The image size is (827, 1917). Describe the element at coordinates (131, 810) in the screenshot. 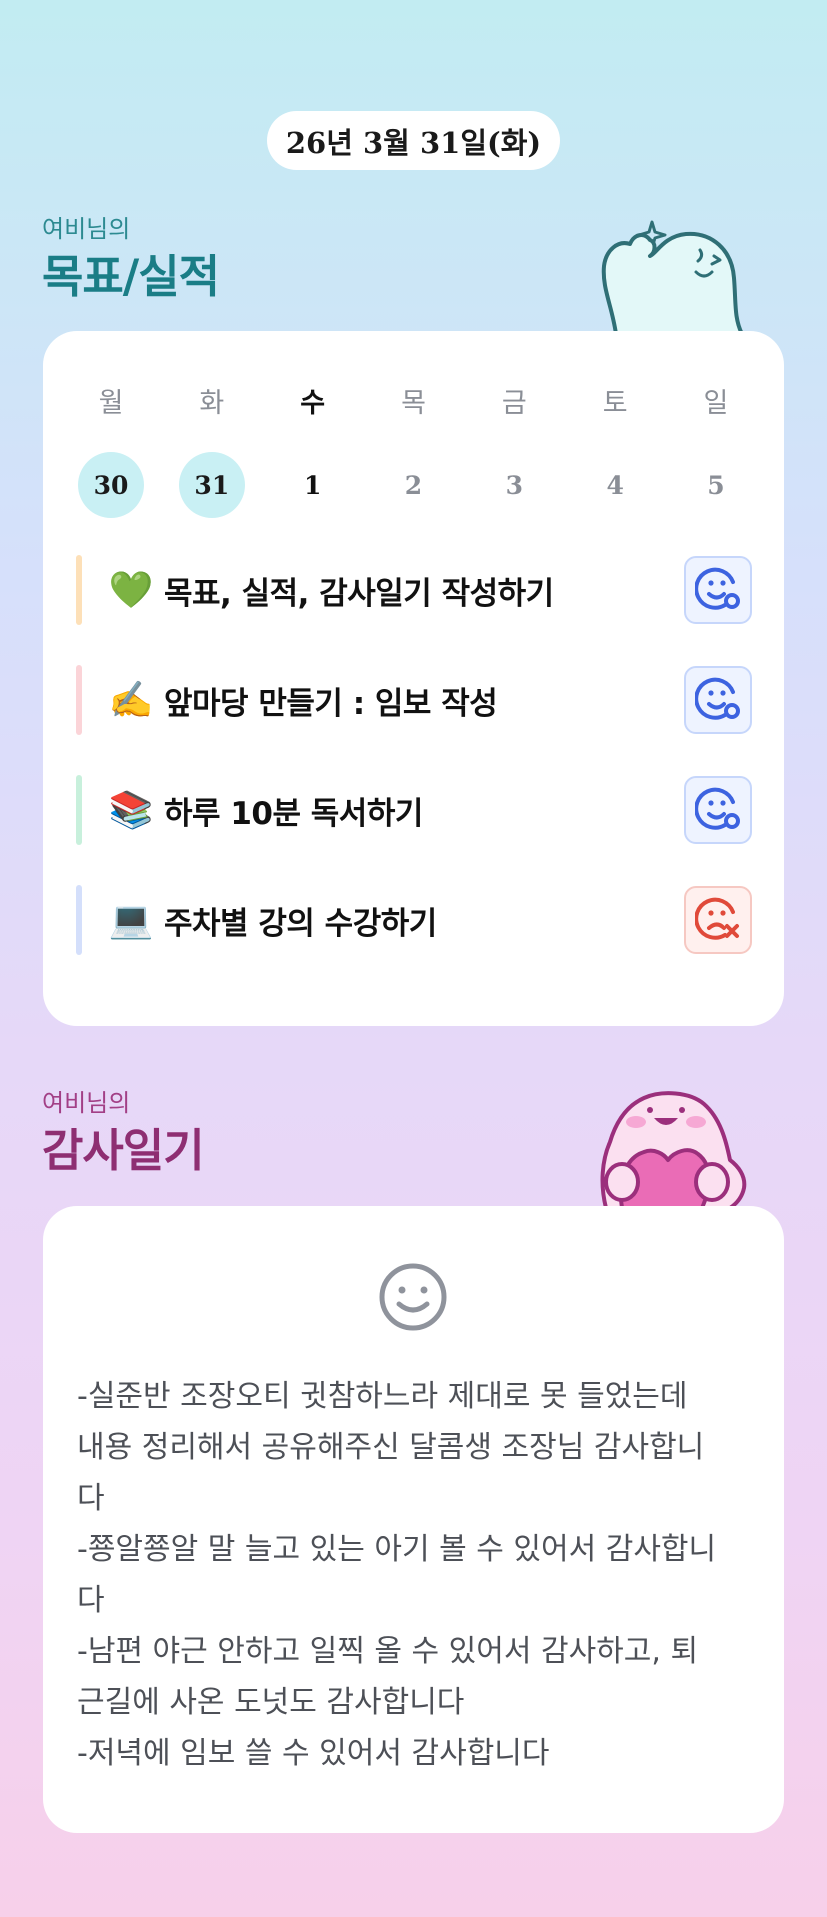

I see `goal-emoji-icon: 📚` at that location.